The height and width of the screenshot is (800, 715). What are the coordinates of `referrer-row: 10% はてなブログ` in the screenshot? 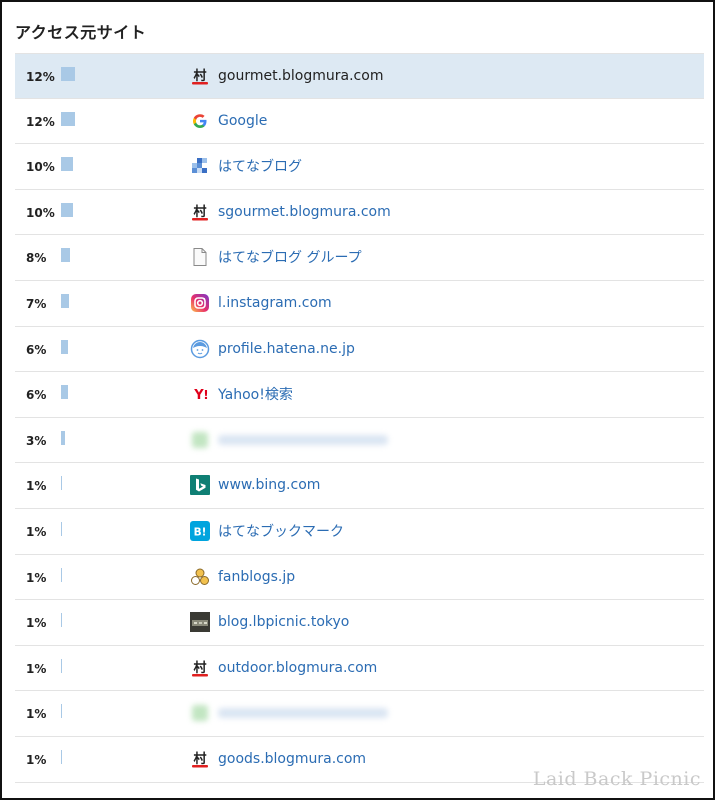 It's located at (359, 167).